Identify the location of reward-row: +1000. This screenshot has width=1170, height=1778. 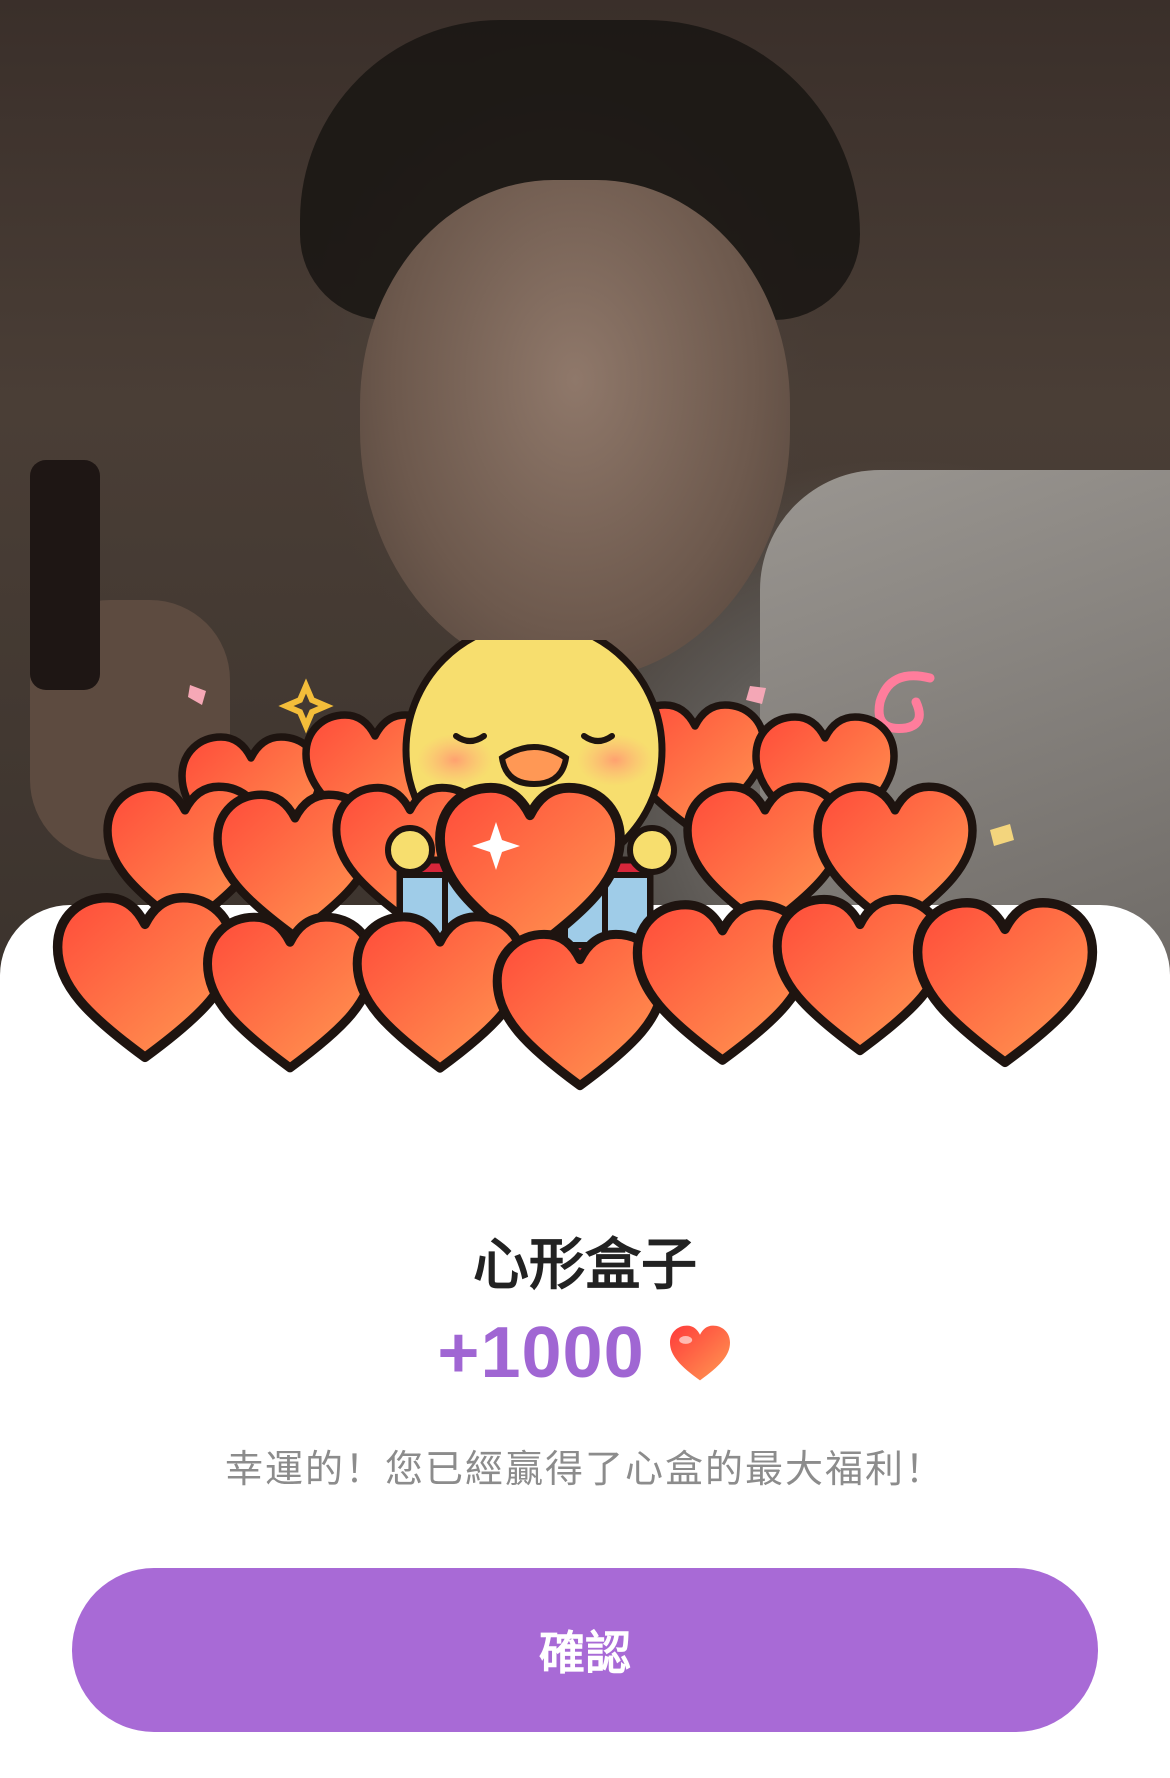
(585, 1353).